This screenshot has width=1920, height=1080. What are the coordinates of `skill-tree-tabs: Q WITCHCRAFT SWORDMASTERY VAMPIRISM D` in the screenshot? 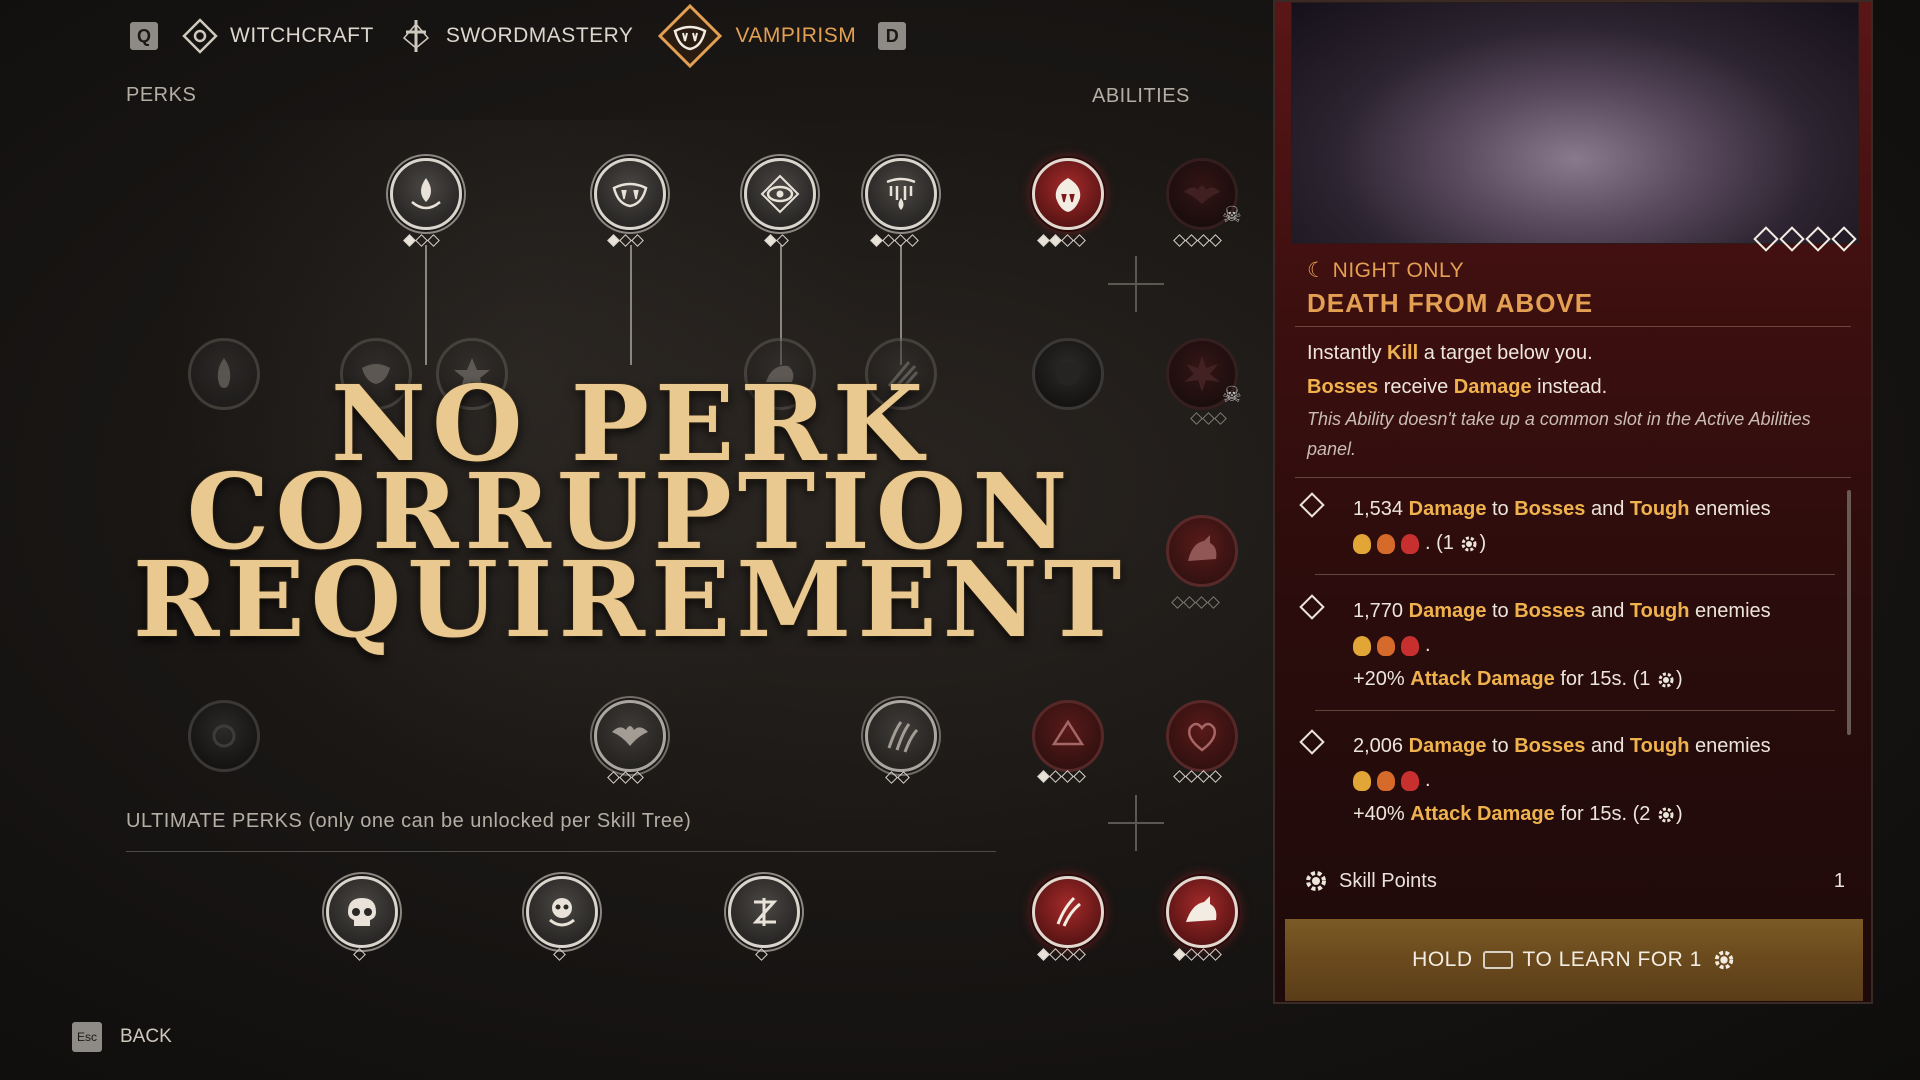 It's located at (518, 36).